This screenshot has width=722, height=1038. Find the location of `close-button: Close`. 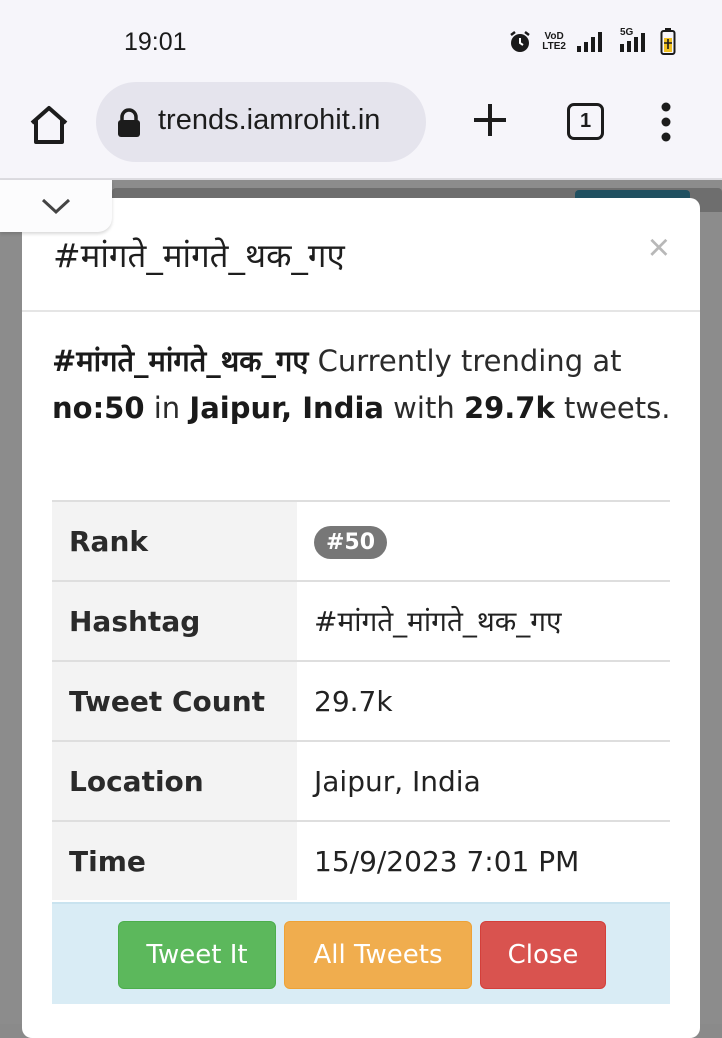

close-button: Close is located at coordinates (543, 955).